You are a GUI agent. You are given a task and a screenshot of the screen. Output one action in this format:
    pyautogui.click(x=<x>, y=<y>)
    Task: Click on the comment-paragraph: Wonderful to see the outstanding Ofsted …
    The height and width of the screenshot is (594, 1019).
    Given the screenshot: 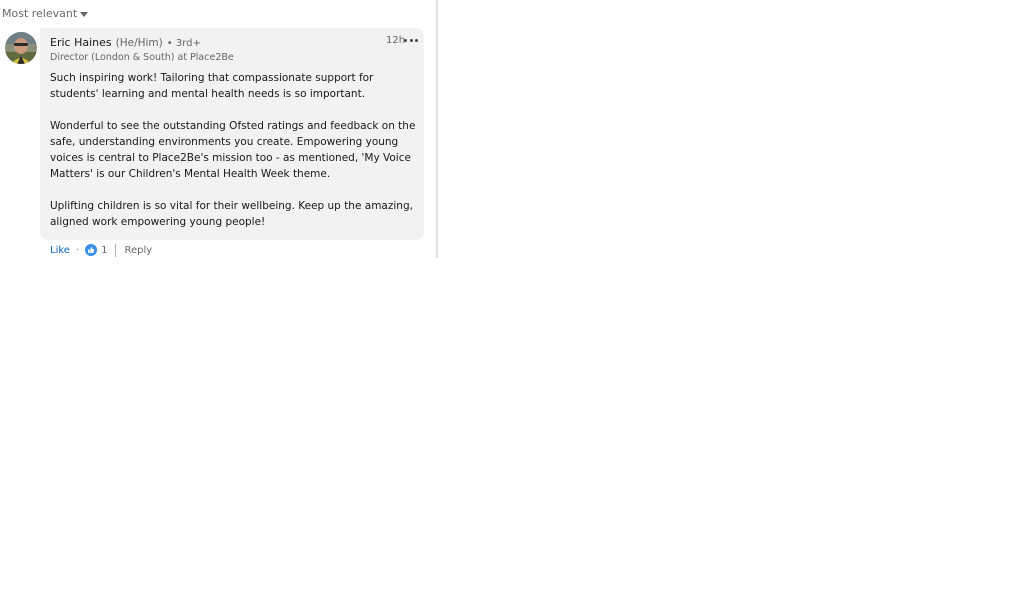 What is the action you would take?
    pyautogui.click(x=233, y=150)
    